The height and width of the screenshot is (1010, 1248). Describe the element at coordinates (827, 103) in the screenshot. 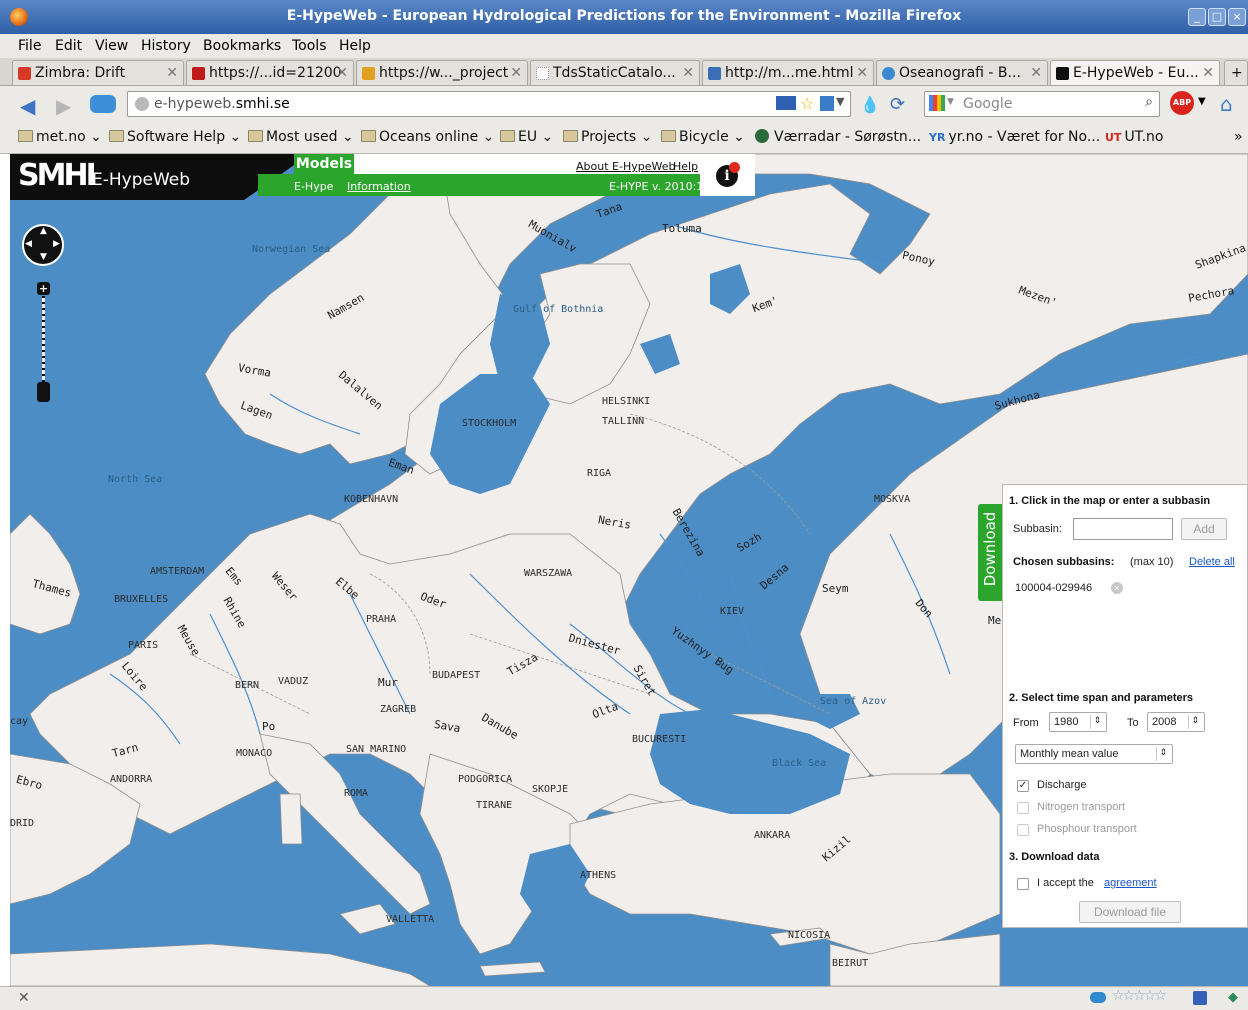

I see `rss-icon` at that location.